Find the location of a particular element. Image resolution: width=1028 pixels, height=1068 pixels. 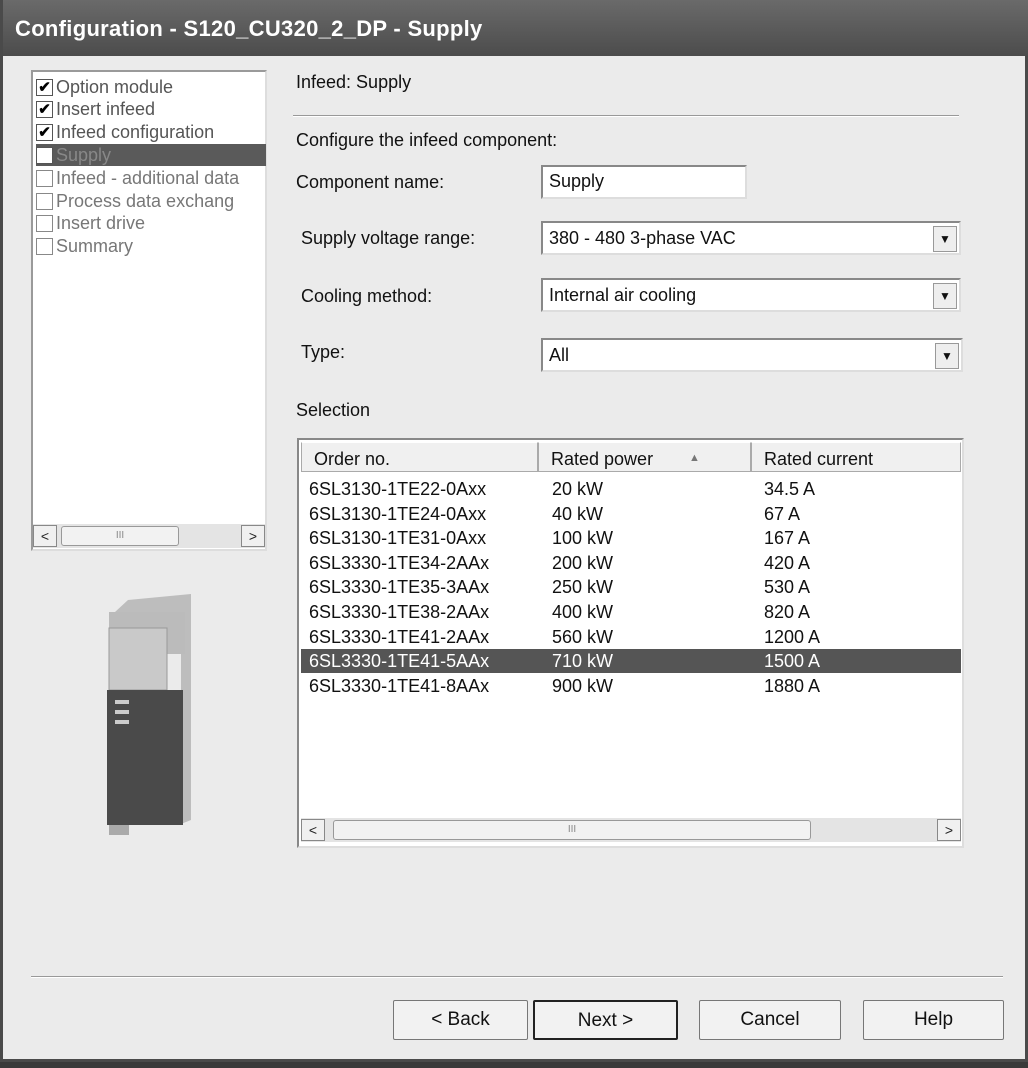

table-row: 6SL3330-1TE35-3AAx 250 kW 530 A is located at coordinates (631, 587).